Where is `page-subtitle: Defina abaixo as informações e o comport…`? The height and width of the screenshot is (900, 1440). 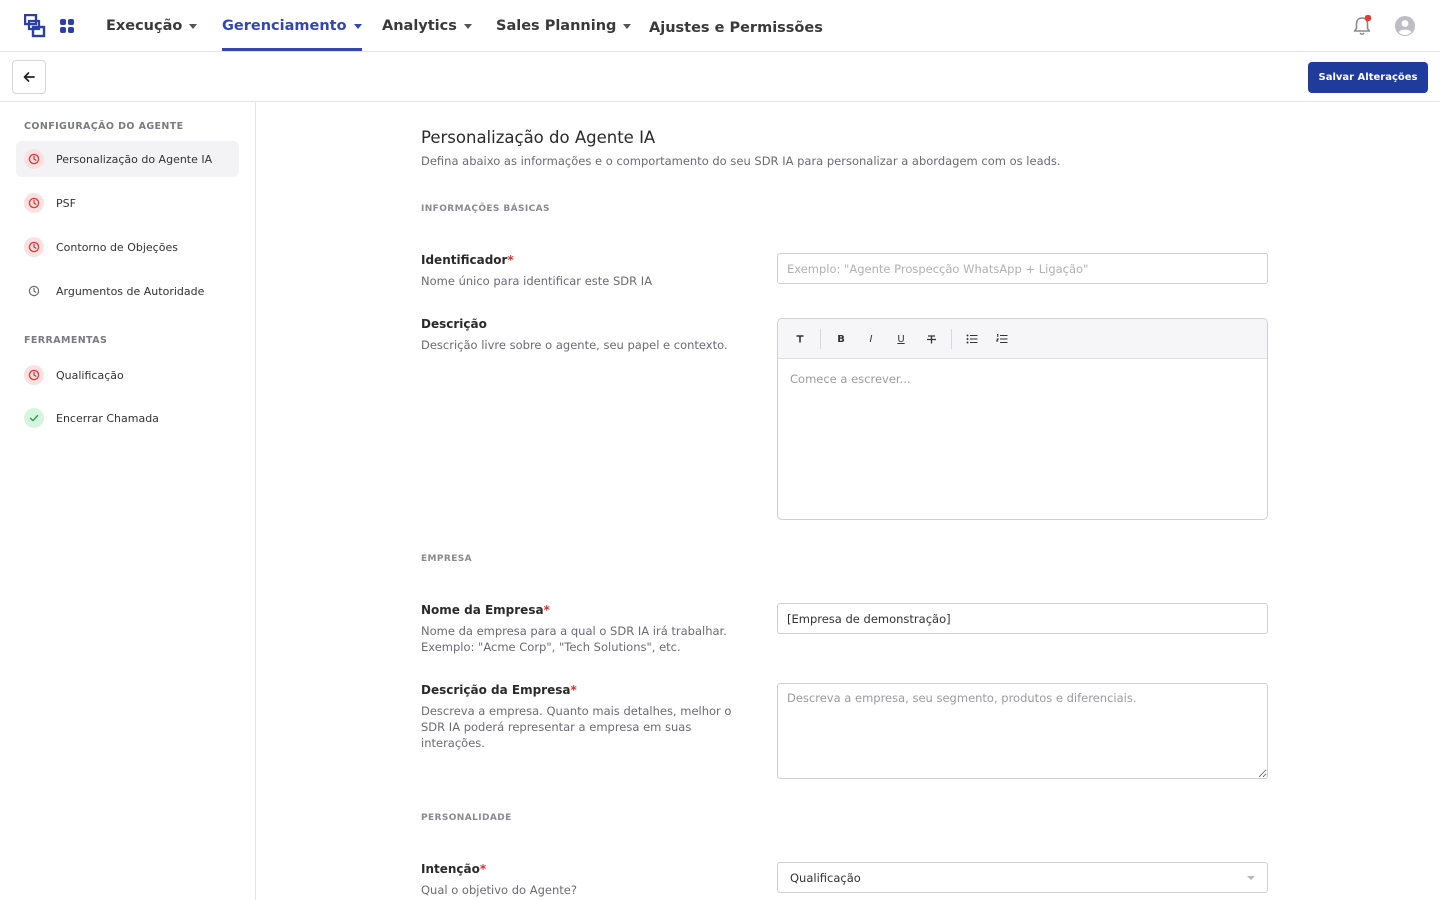
page-subtitle: Defina abaixo as informações e o comport… is located at coordinates (741, 161).